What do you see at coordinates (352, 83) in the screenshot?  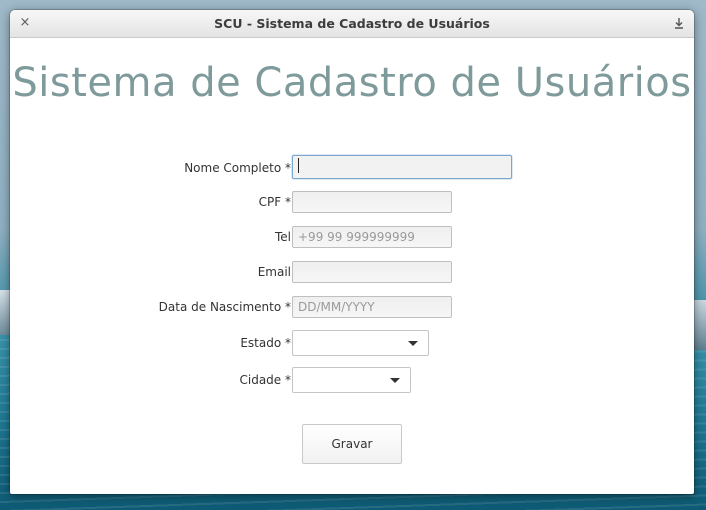 I see `page-title: Sistema de Cadastro de Usuários` at bounding box center [352, 83].